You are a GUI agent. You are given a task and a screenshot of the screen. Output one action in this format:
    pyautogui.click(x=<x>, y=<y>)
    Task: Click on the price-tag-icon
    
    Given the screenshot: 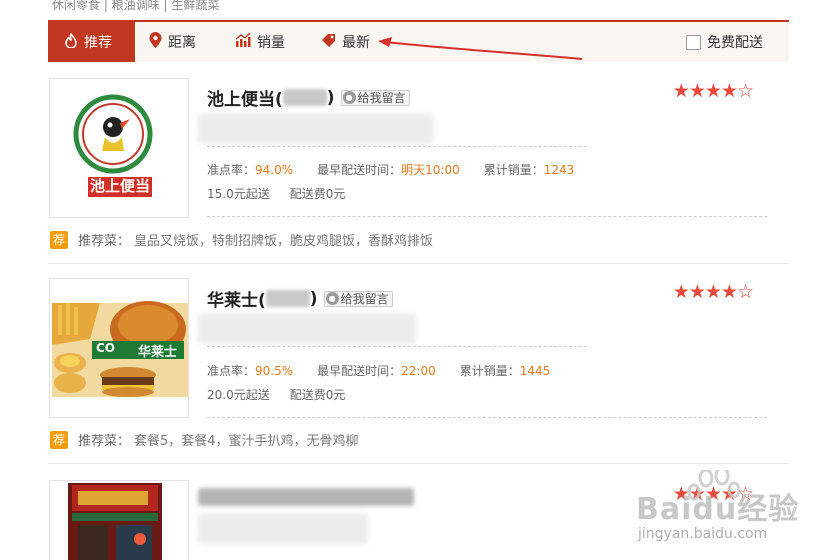 What is the action you would take?
    pyautogui.click(x=328, y=42)
    